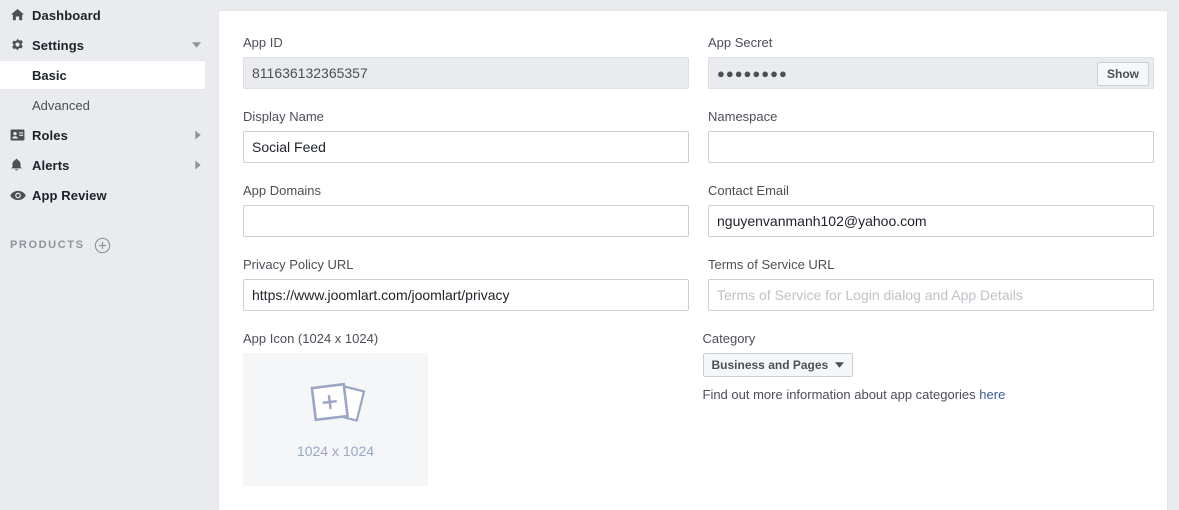 Image resolution: width=1179 pixels, height=510 pixels. Describe the element at coordinates (283, 116) in the screenshot. I see `display-name-label: Display Name` at that location.